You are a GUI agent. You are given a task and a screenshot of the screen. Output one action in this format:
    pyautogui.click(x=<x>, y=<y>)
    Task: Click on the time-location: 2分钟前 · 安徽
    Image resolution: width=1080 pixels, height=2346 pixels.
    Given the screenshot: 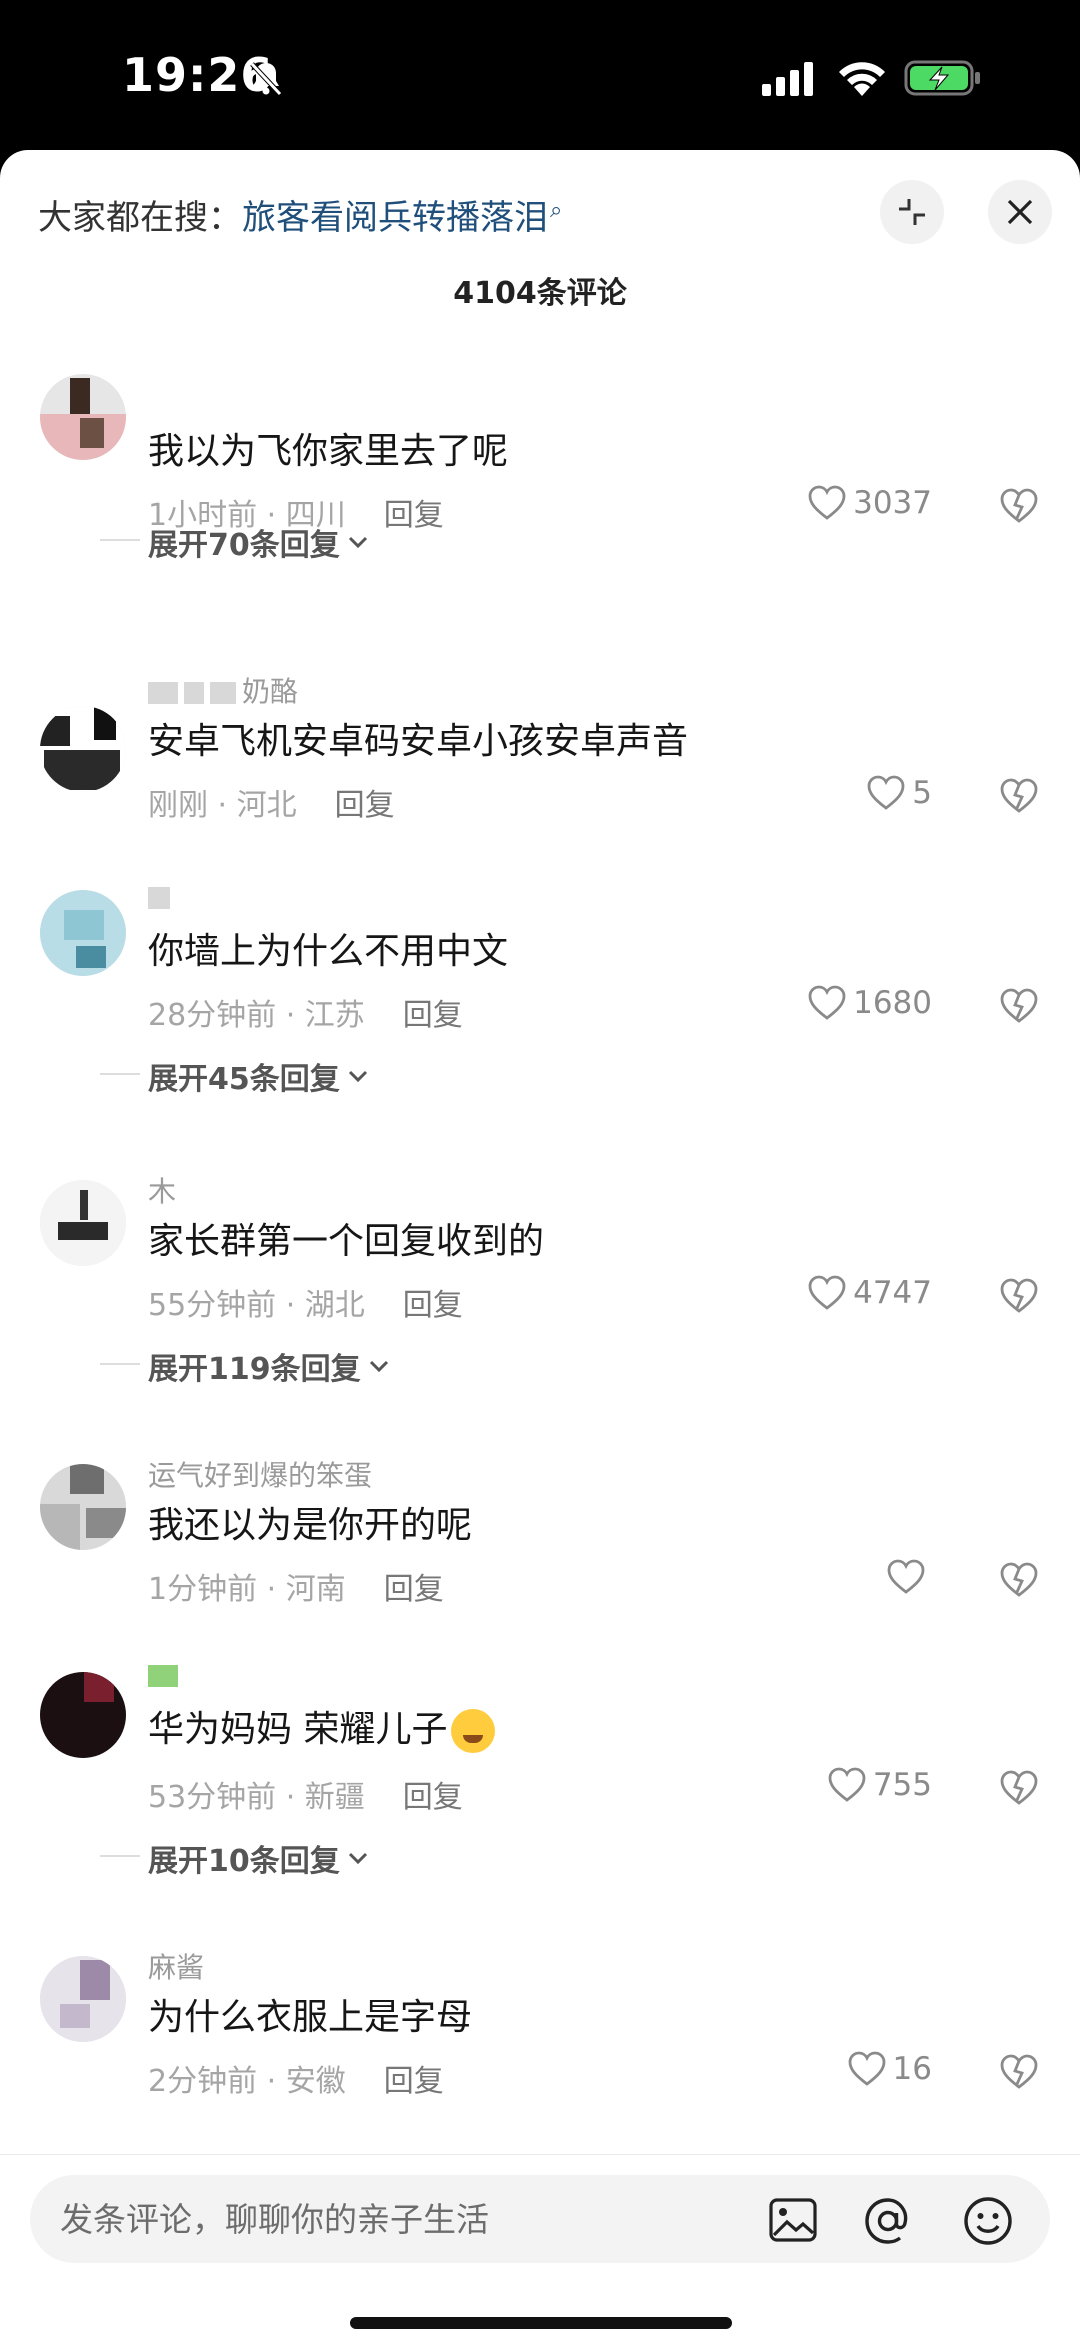 What is the action you would take?
    pyautogui.click(x=247, y=2081)
    